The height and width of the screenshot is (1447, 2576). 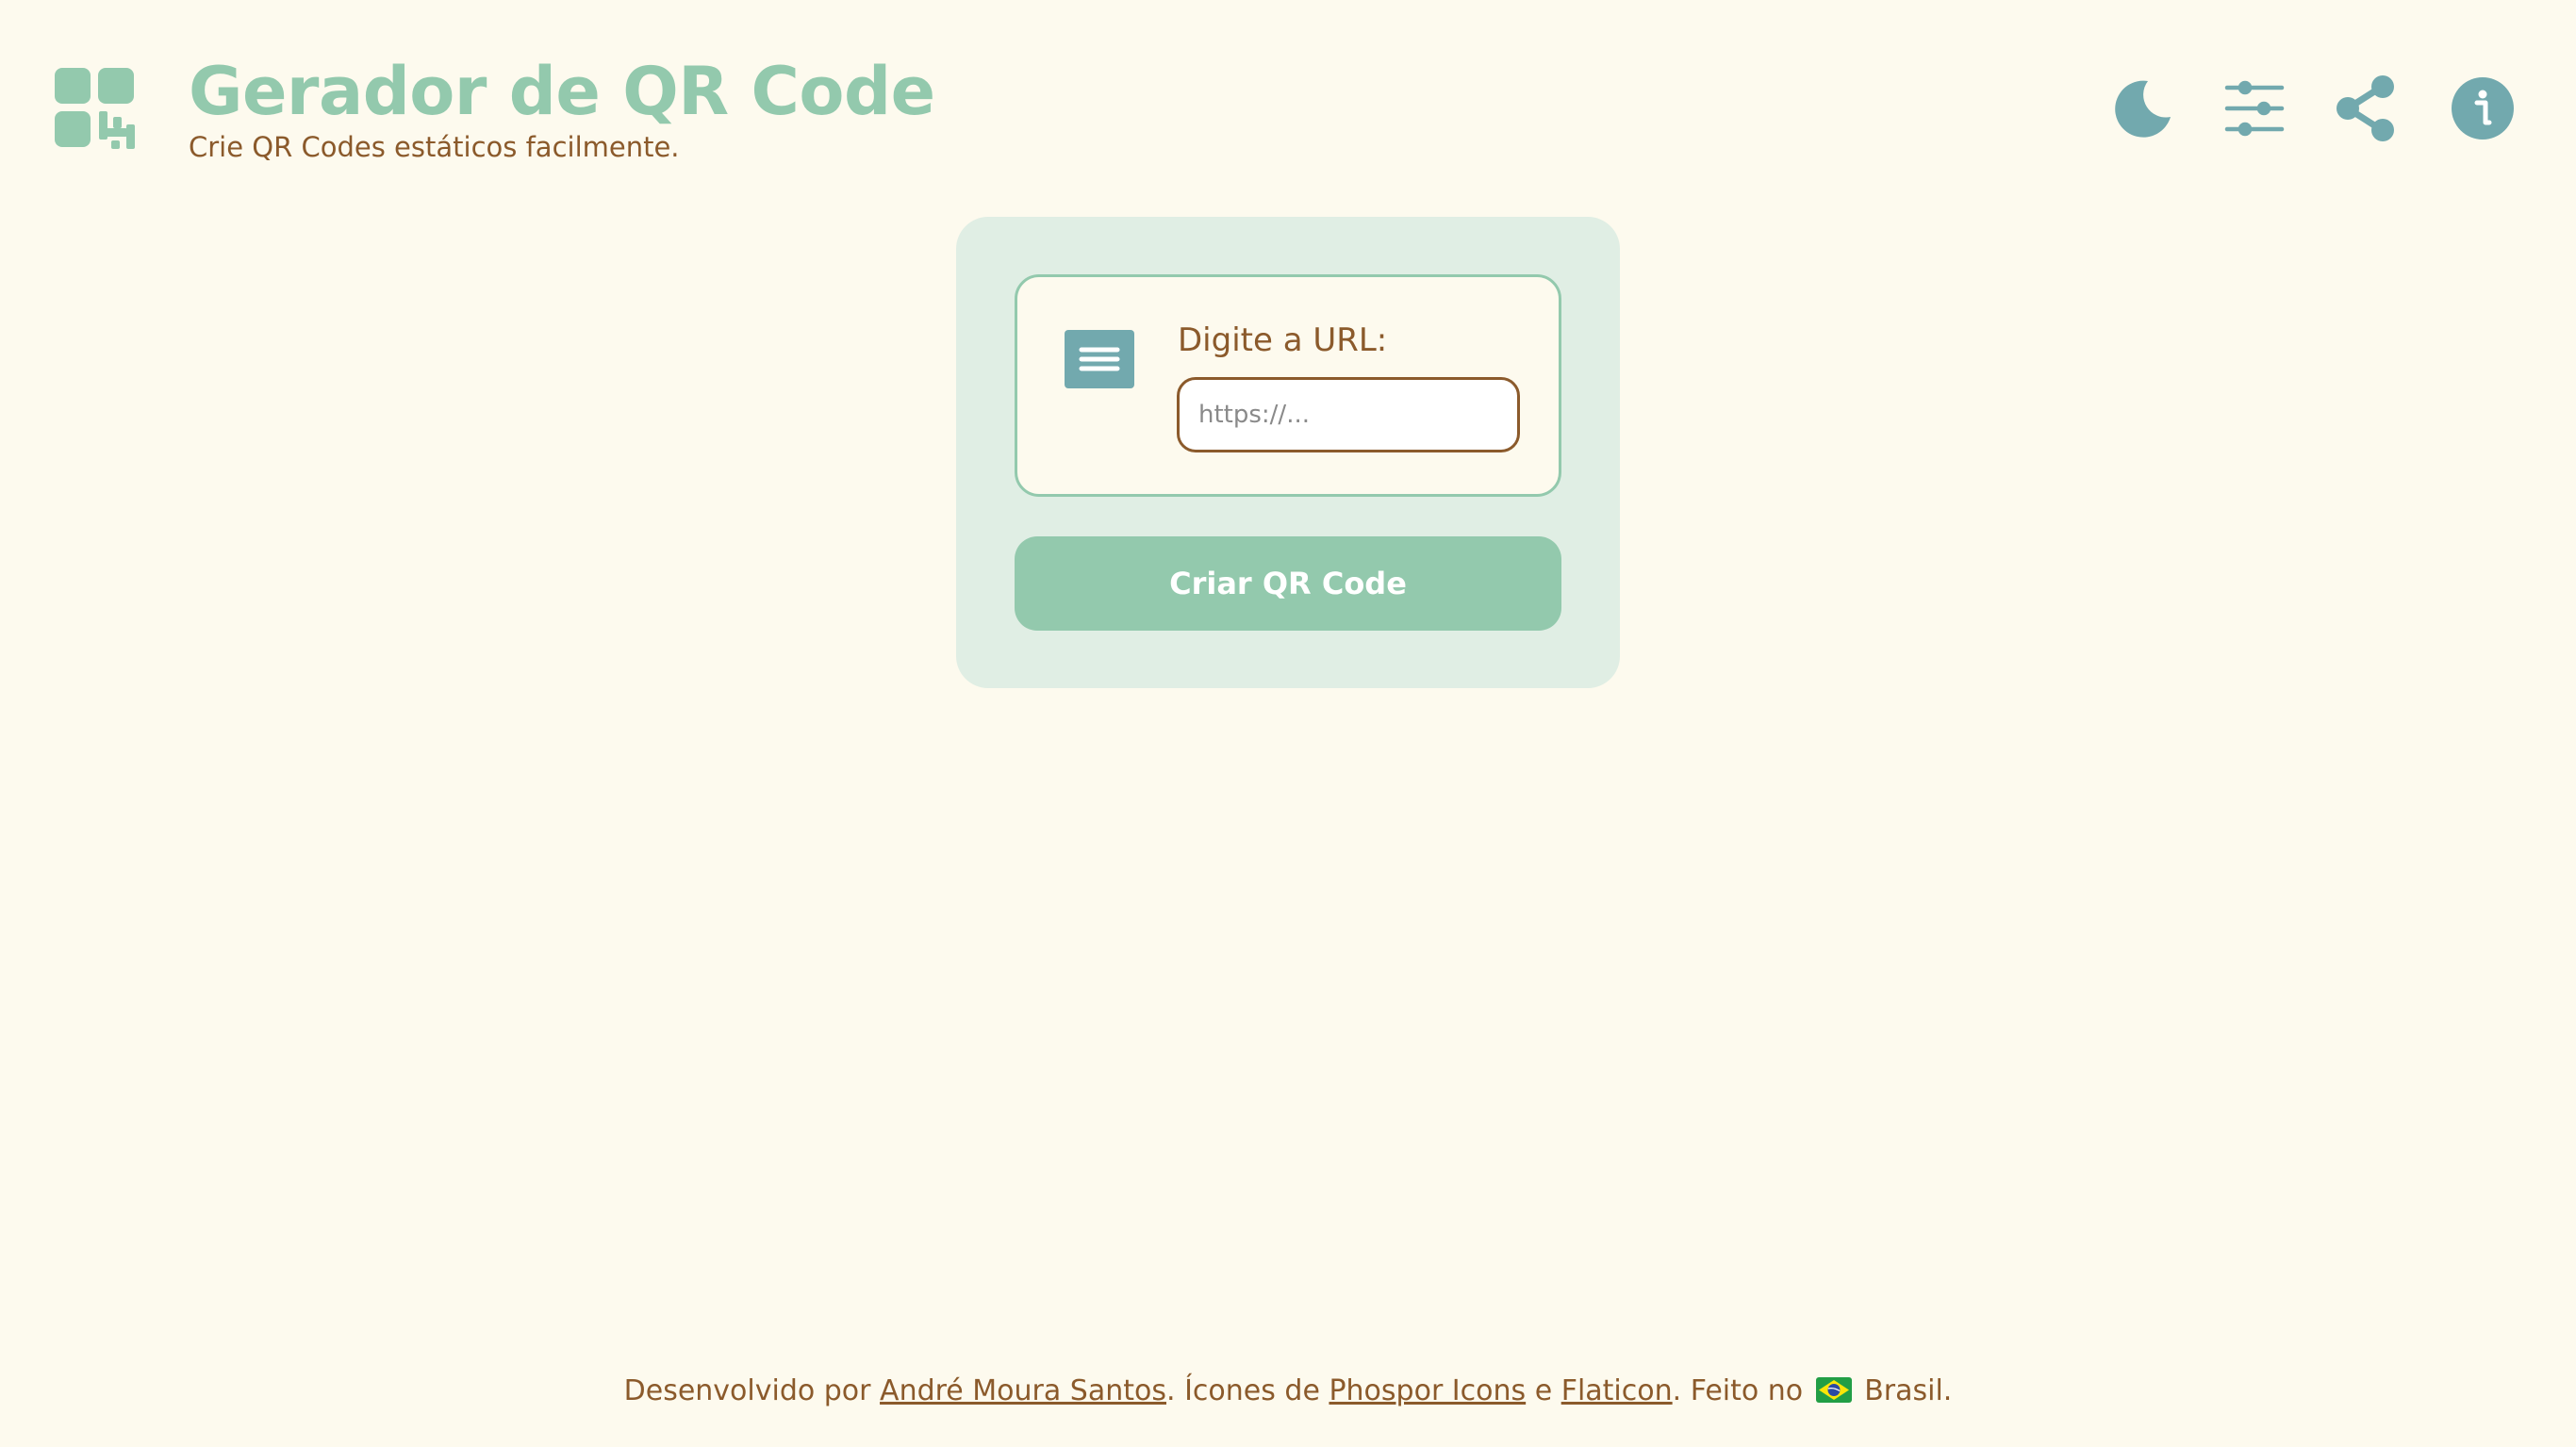 What do you see at coordinates (1247, 1390) in the screenshot?
I see `footer-icons-text: . Ícones de` at bounding box center [1247, 1390].